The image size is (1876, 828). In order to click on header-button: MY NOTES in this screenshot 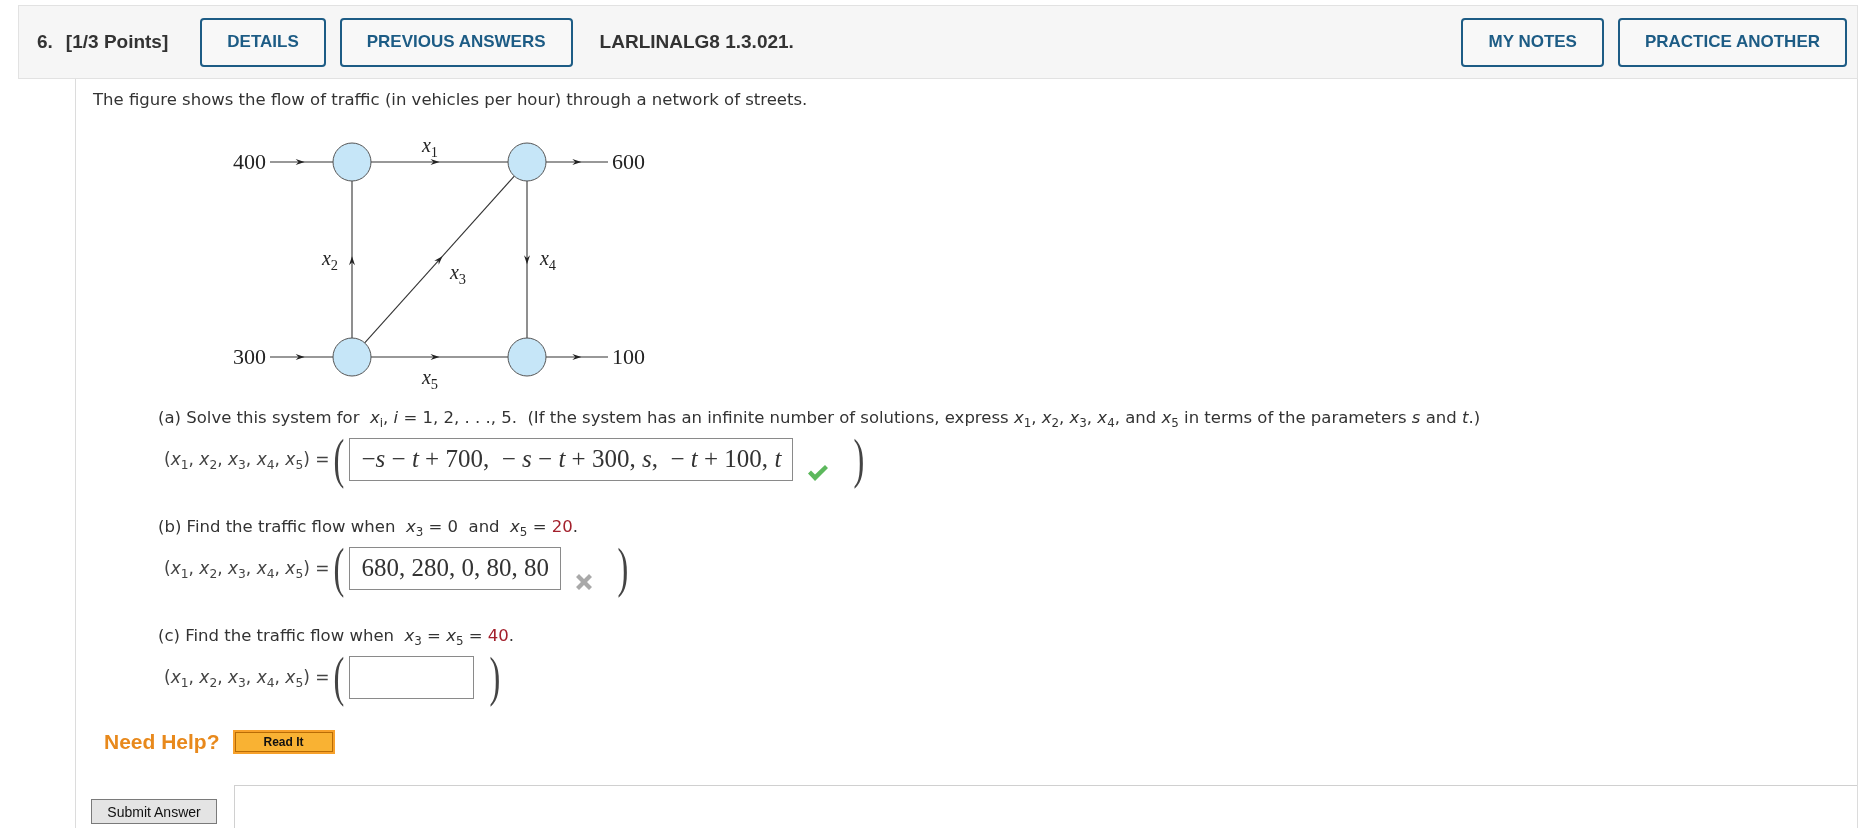, I will do `click(1532, 42)`.